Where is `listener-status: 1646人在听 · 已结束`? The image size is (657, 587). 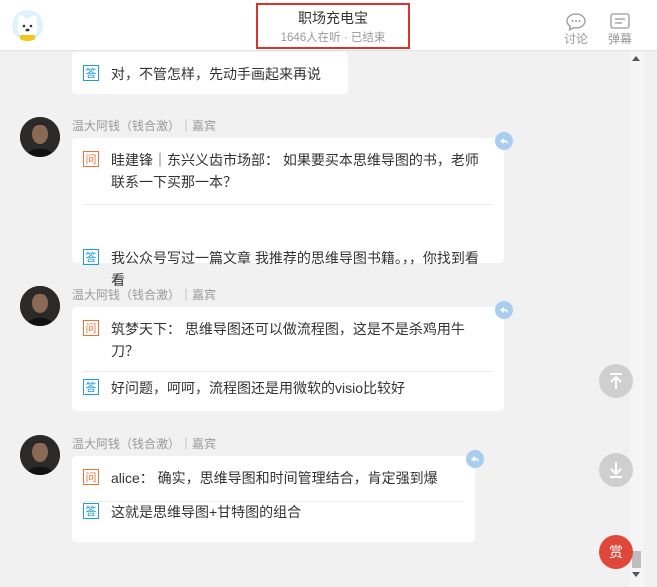 listener-status: 1646人在听 · 已结束 is located at coordinates (333, 38).